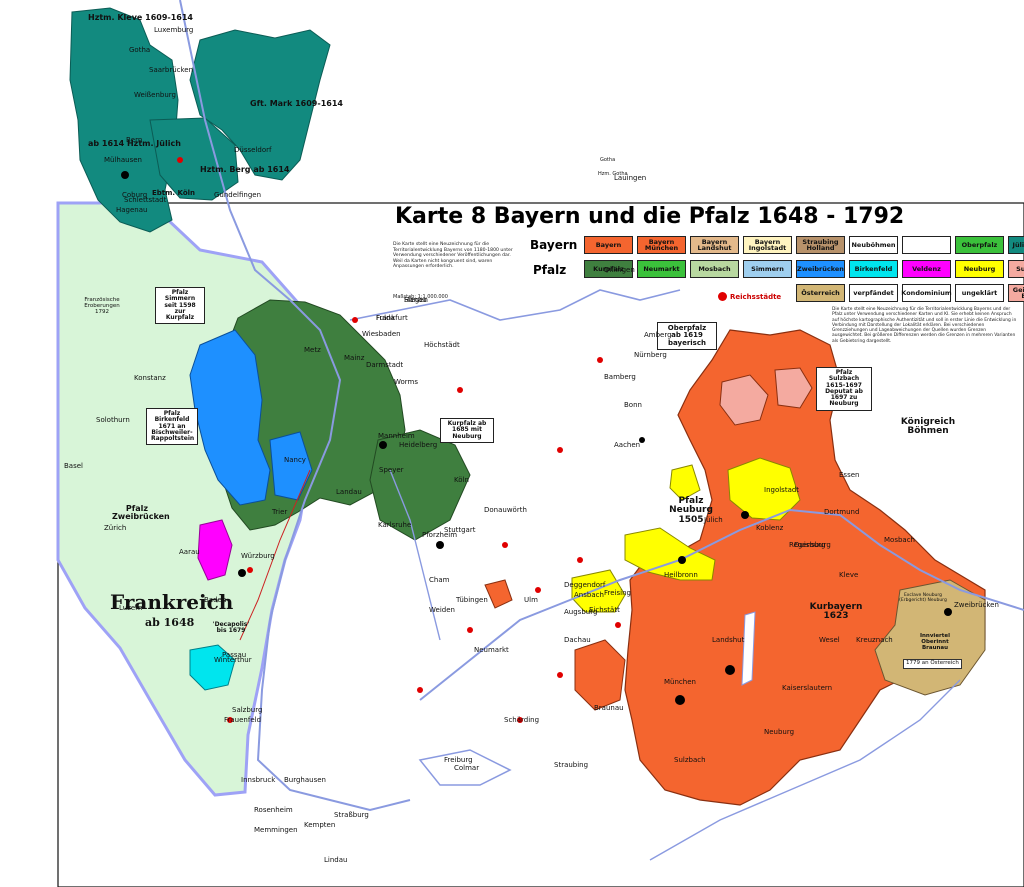 The width and height of the screenshot is (1024, 887). What do you see at coordinates (150, 378) in the screenshot?
I see `town-label: Konstanz` at bounding box center [150, 378].